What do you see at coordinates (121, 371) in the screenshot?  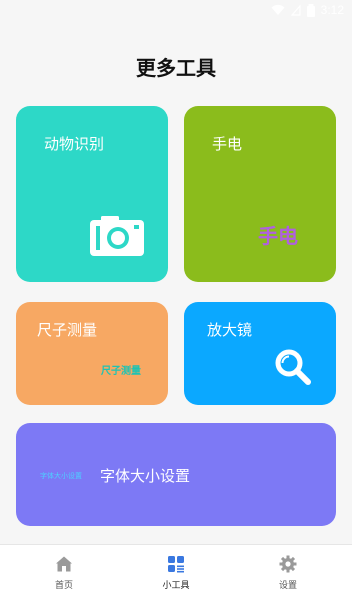 I see `card-ruler-sublabel: 尺子测量` at bounding box center [121, 371].